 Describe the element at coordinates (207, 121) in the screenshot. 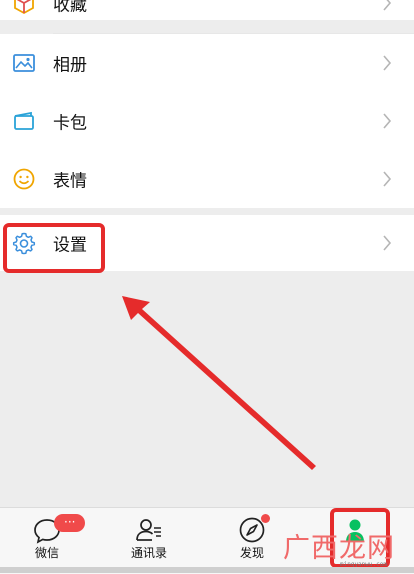

I see `menu-item-card-wallet: 卡包` at that location.